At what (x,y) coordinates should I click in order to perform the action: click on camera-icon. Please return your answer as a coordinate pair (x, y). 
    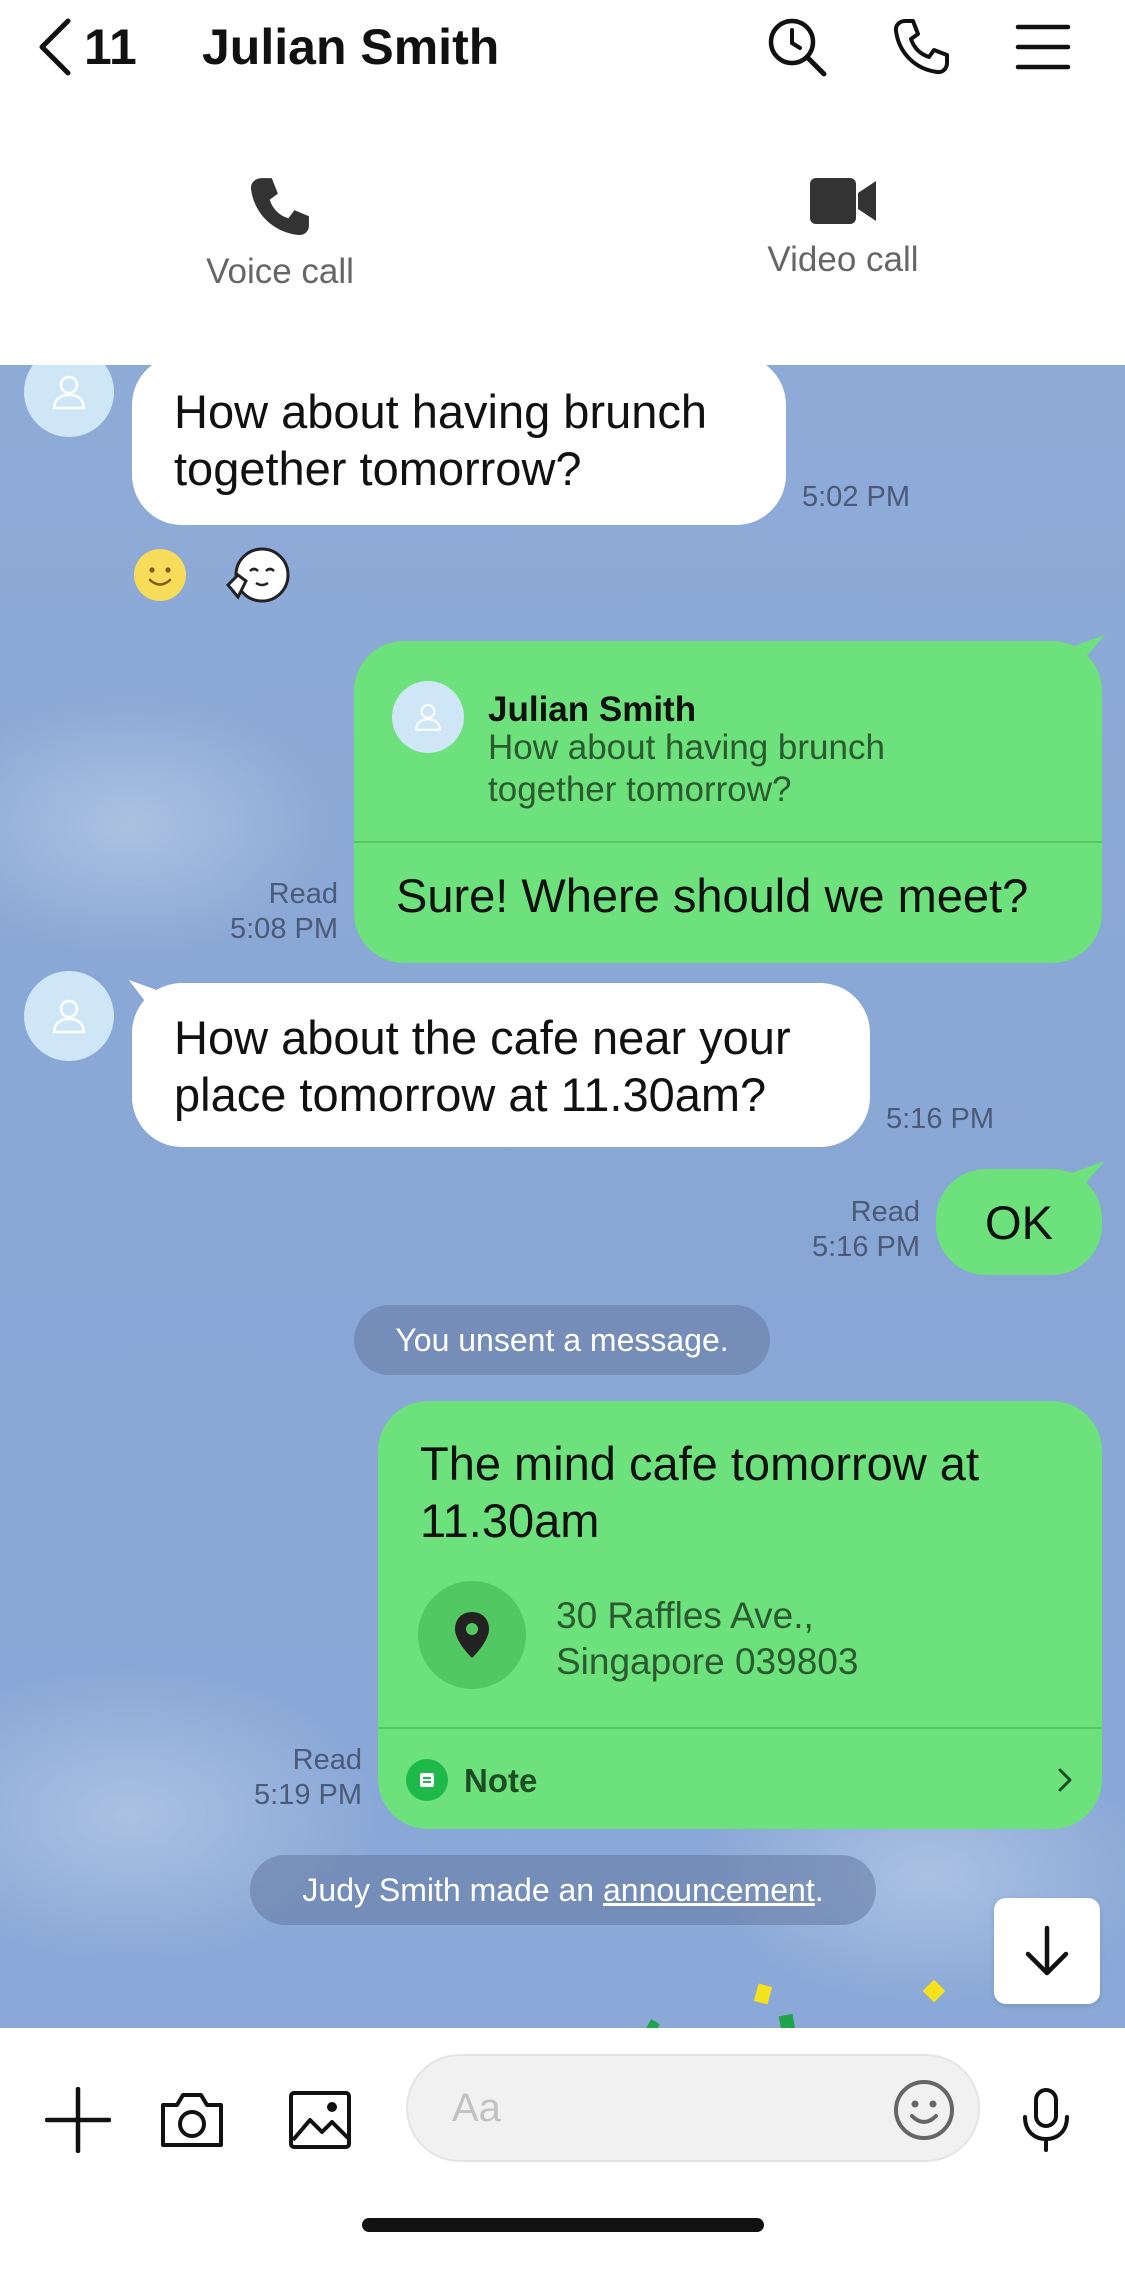
    Looking at the image, I should click on (192, 2120).